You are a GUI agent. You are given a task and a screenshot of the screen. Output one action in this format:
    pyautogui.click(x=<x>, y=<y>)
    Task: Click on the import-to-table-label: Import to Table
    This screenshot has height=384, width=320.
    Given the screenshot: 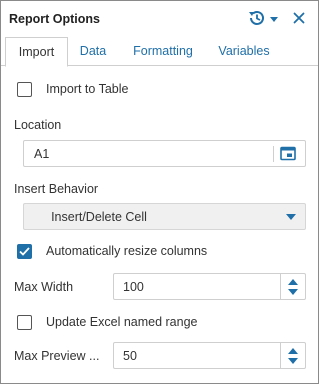 What is the action you would take?
    pyautogui.click(x=87, y=89)
    